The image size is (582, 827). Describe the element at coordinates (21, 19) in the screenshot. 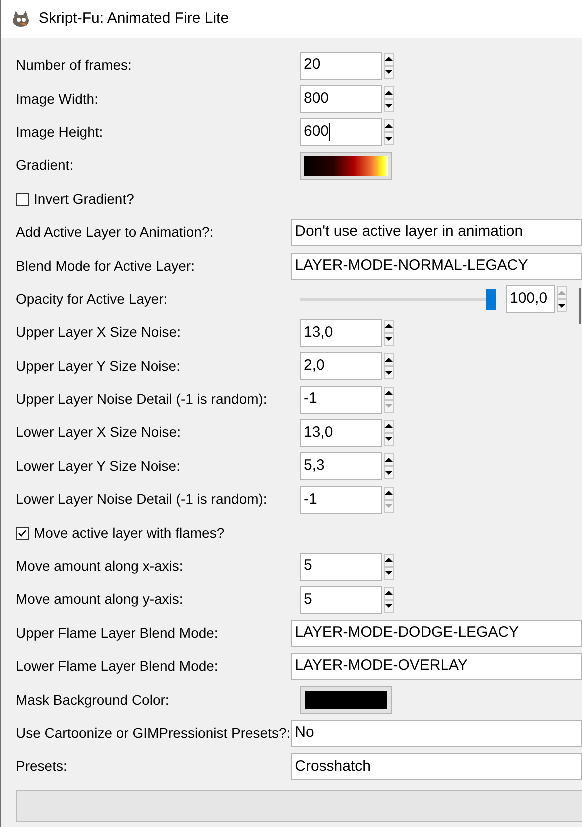

I see `mascot-icon` at that location.